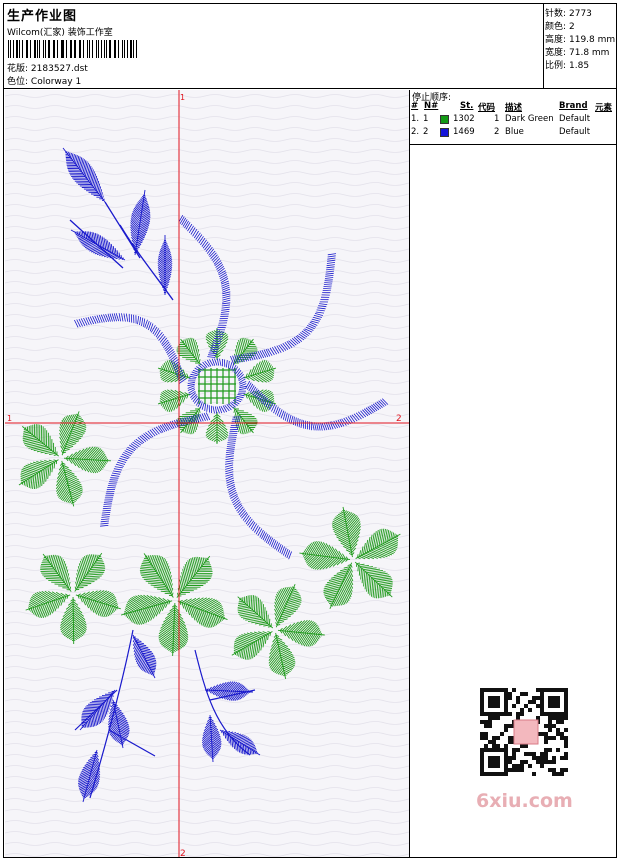  Describe the element at coordinates (18, 82) in the screenshot. I see `colorway-label: 色位:` at that location.